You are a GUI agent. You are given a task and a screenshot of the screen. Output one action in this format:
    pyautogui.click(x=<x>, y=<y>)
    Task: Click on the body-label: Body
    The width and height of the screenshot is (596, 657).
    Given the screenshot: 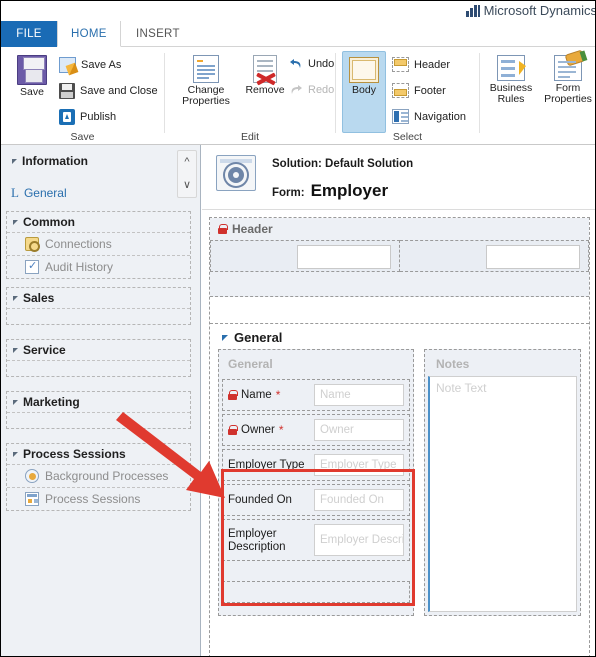 What is the action you would take?
    pyautogui.click(x=364, y=90)
    